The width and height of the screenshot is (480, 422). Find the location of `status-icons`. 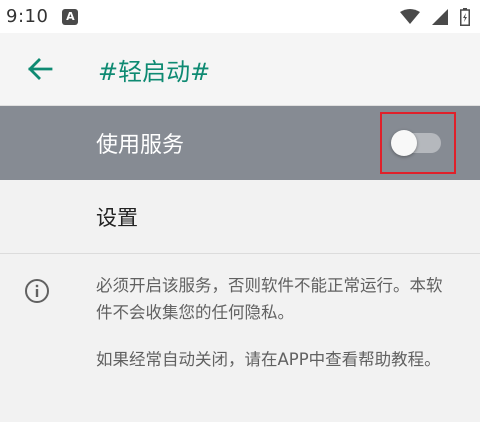

status-icons is located at coordinates (435, 16).